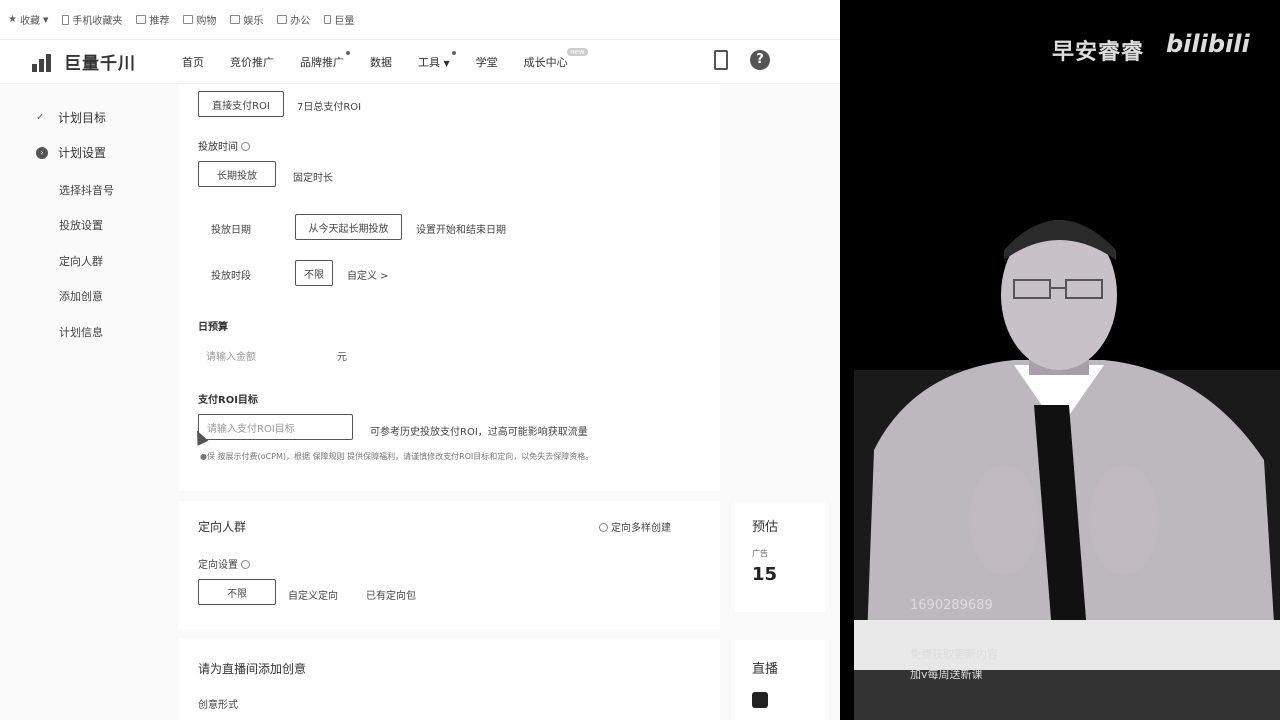 This screenshot has height=720, width=1280. What do you see at coordinates (252, 669) in the screenshot?
I see `creative-title: 请为直播间添加创意` at bounding box center [252, 669].